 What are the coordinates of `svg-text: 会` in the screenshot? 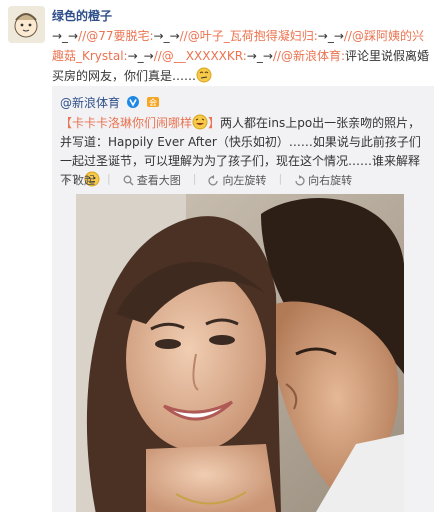 It's located at (153, 102).